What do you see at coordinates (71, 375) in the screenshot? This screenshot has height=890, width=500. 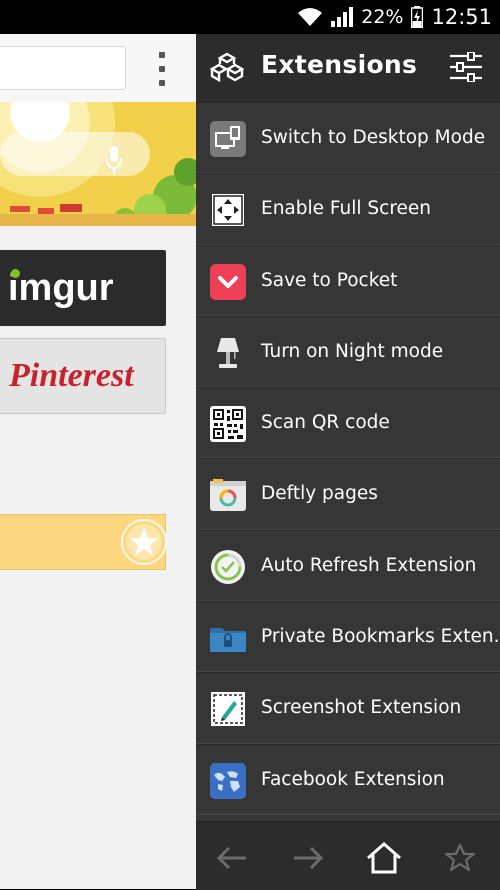 I see `pinterest-label: Pinterest` at bounding box center [71, 375].